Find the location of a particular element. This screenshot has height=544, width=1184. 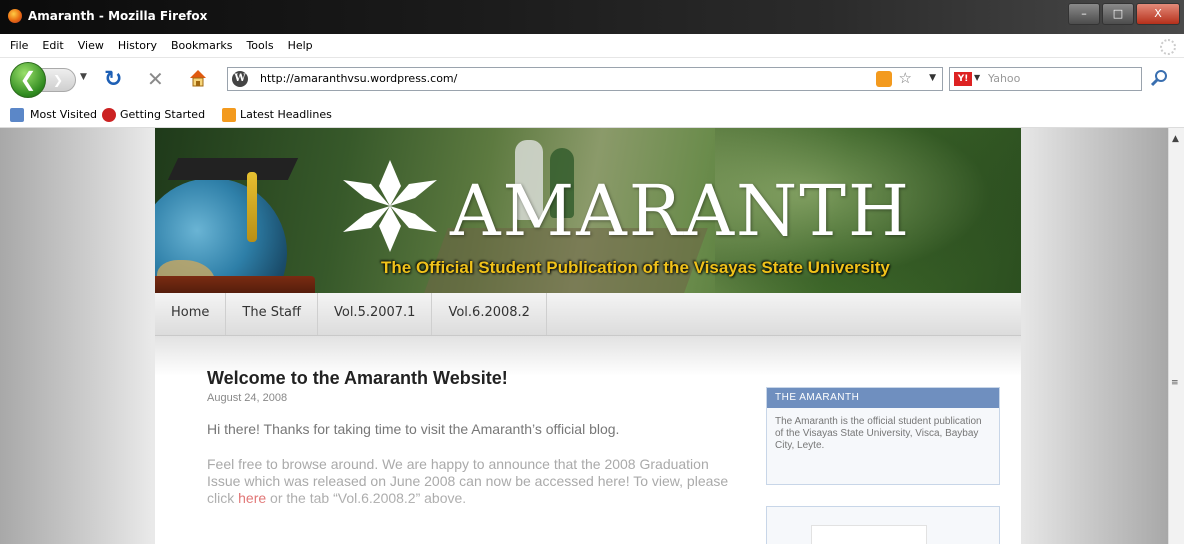

most-visited-icon is located at coordinates (17, 115).